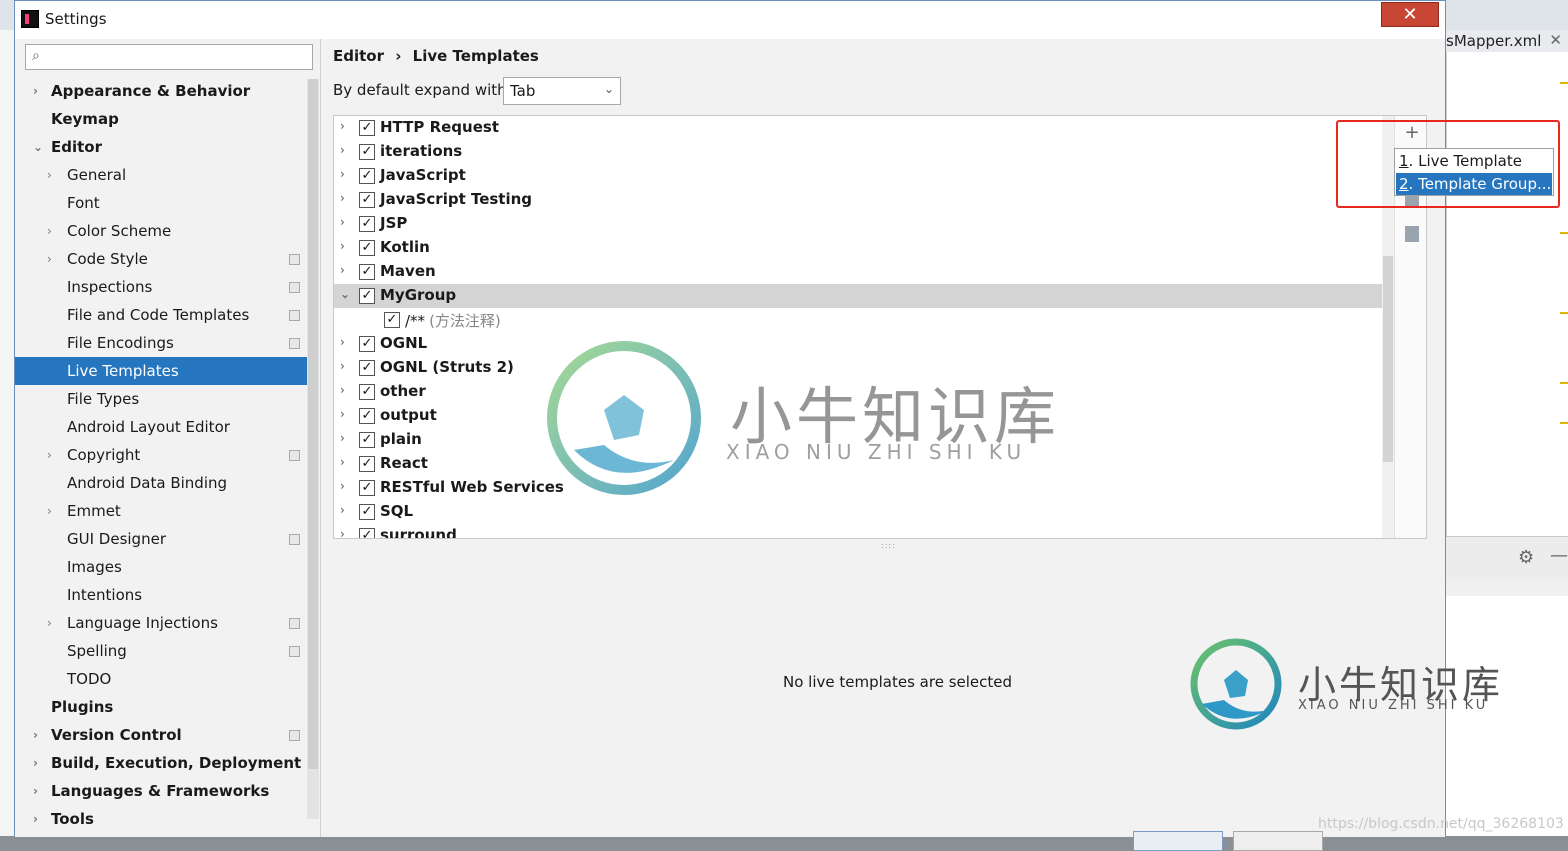 This screenshot has width=1568, height=851. Describe the element at coordinates (1526, 557) in the screenshot. I see `gear-icon: ⚙` at that location.